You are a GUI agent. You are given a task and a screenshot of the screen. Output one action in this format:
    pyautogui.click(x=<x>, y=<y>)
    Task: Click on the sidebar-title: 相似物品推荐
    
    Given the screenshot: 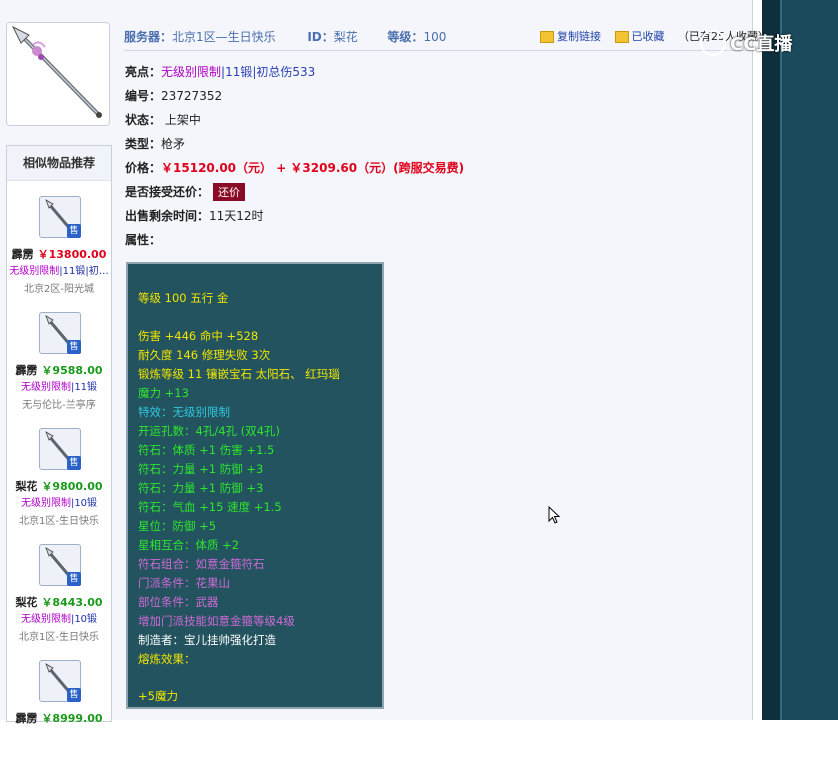 What is the action you would take?
    pyautogui.click(x=59, y=163)
    